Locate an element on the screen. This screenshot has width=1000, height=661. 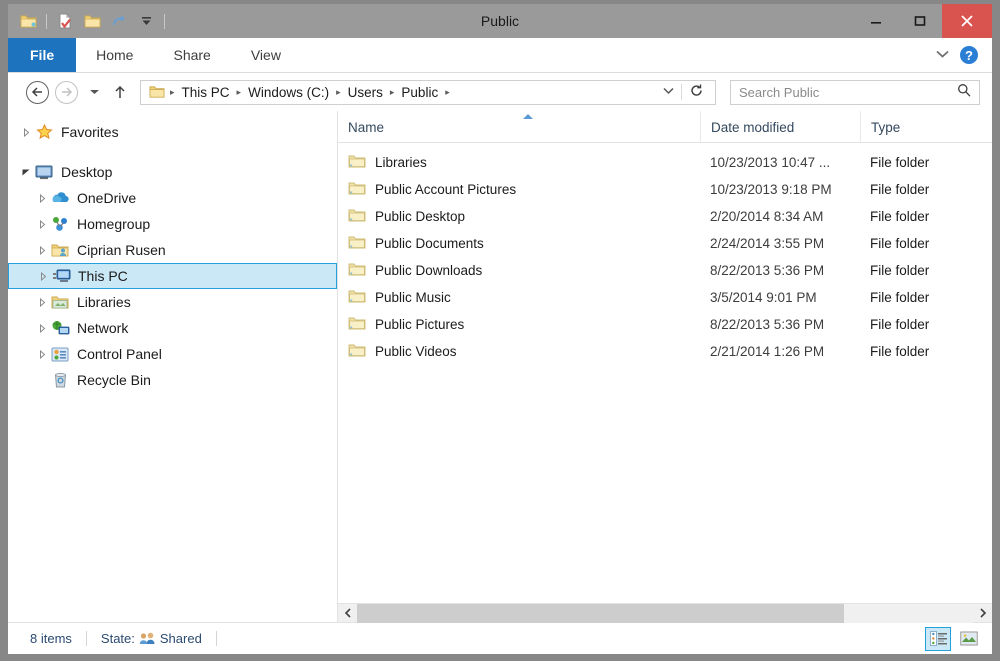
customize-chevron-icon is located at coordinates (146, 21).